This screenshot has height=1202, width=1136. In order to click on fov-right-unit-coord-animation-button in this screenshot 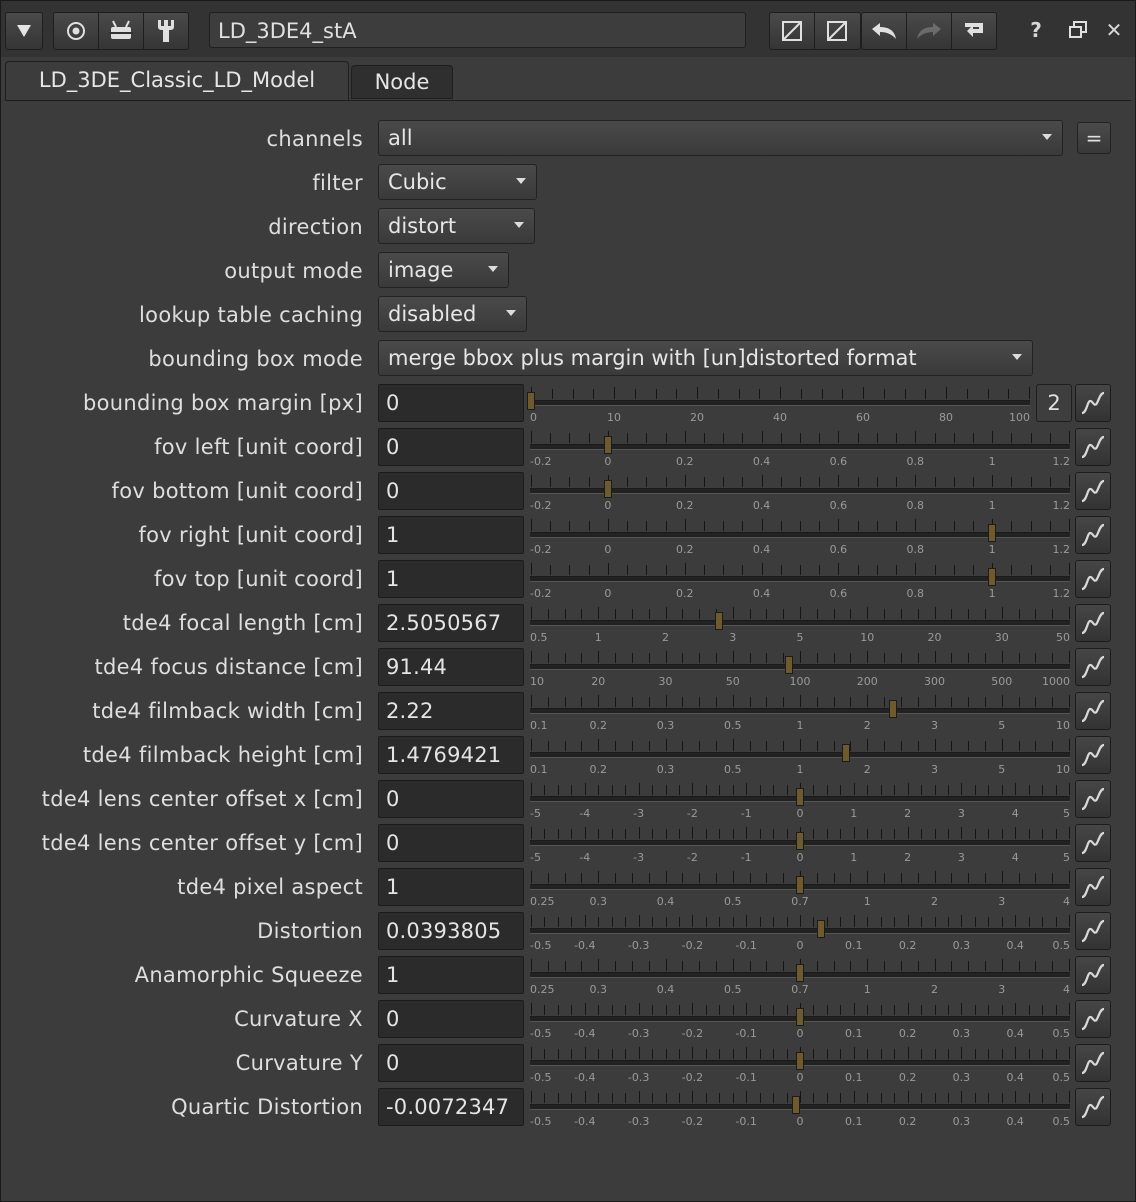, I will do `click(1093, 535)`.